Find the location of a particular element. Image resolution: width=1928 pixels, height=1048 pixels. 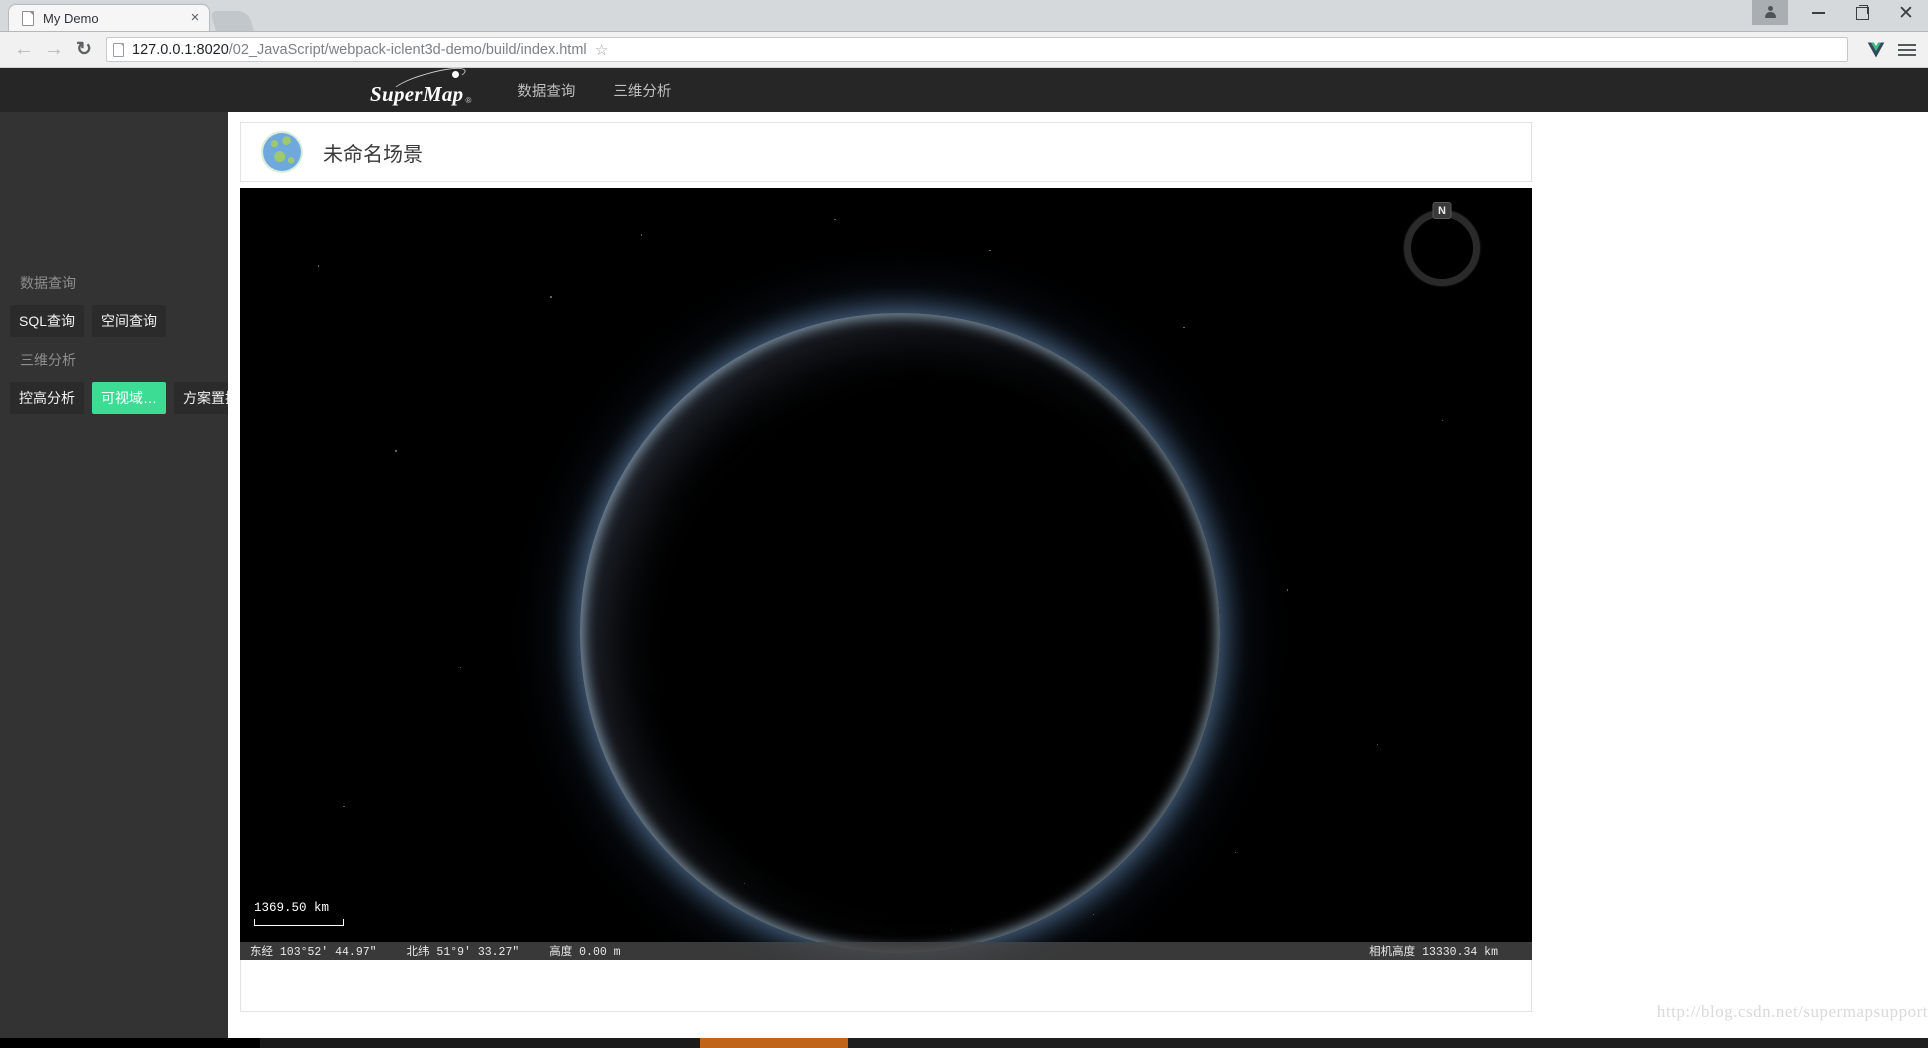

window-controls: ✕ is located at coordinates (1840, 15).